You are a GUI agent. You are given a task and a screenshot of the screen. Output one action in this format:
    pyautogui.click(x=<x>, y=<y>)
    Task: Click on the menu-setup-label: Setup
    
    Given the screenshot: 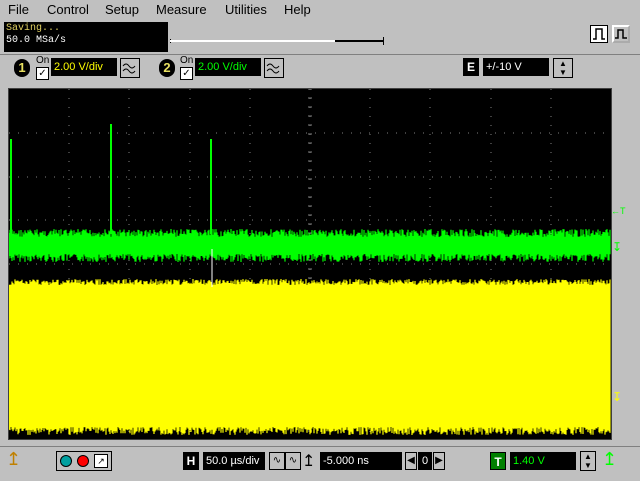 What is the action you would take?
    pyautogui.click(x=122, y=9)
    